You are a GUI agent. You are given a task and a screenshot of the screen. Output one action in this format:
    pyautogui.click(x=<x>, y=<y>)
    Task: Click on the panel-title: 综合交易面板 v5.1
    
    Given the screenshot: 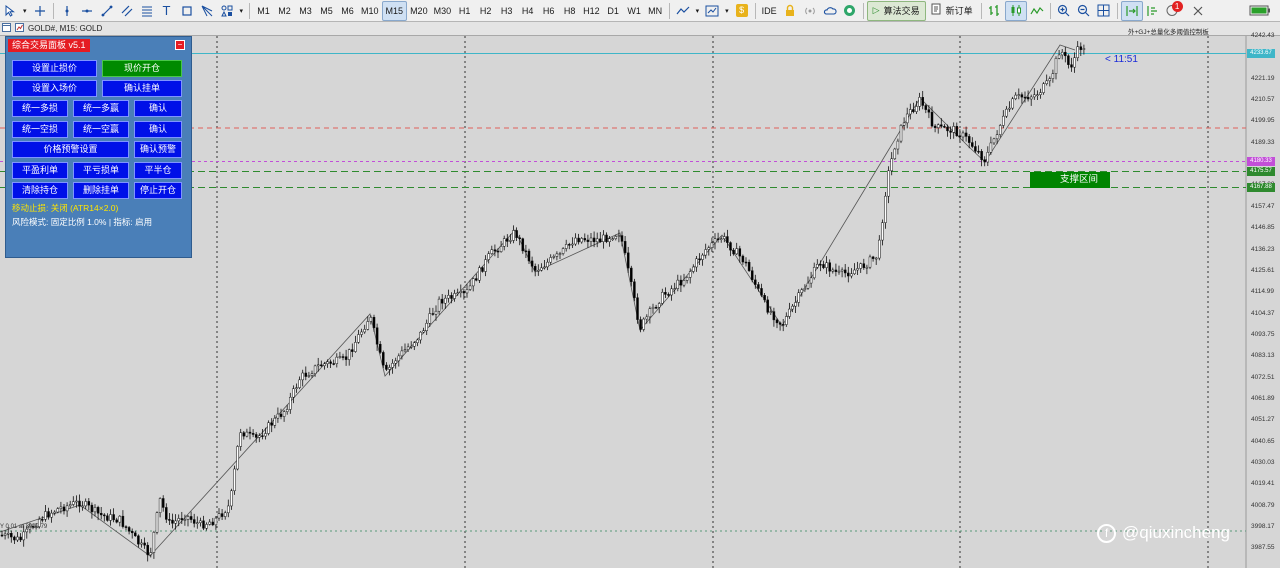 What is the action you would take?
    pyautogui.click(x=49, y=45)
    